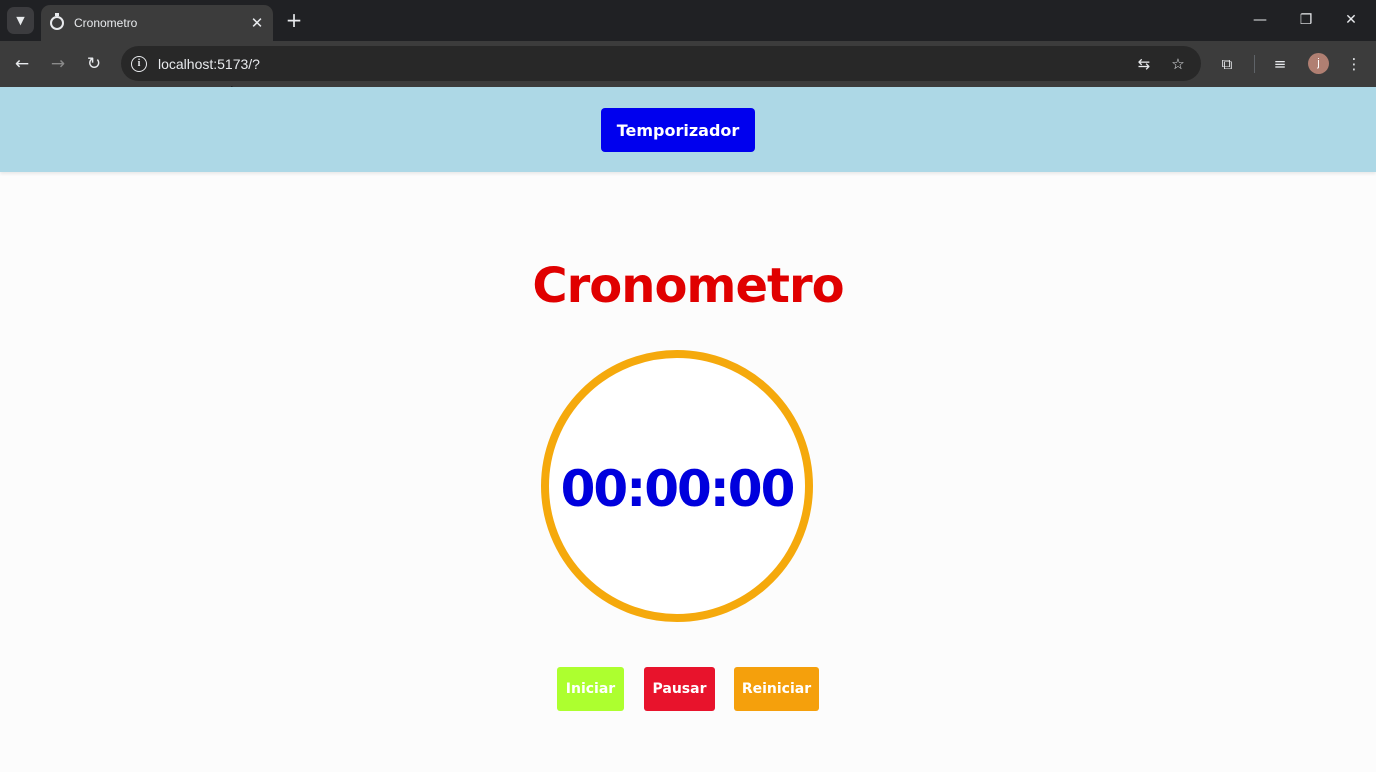 The image size is (1376, 772). I want to click on more-vert-icon: ⋮, so click(1354, 64).